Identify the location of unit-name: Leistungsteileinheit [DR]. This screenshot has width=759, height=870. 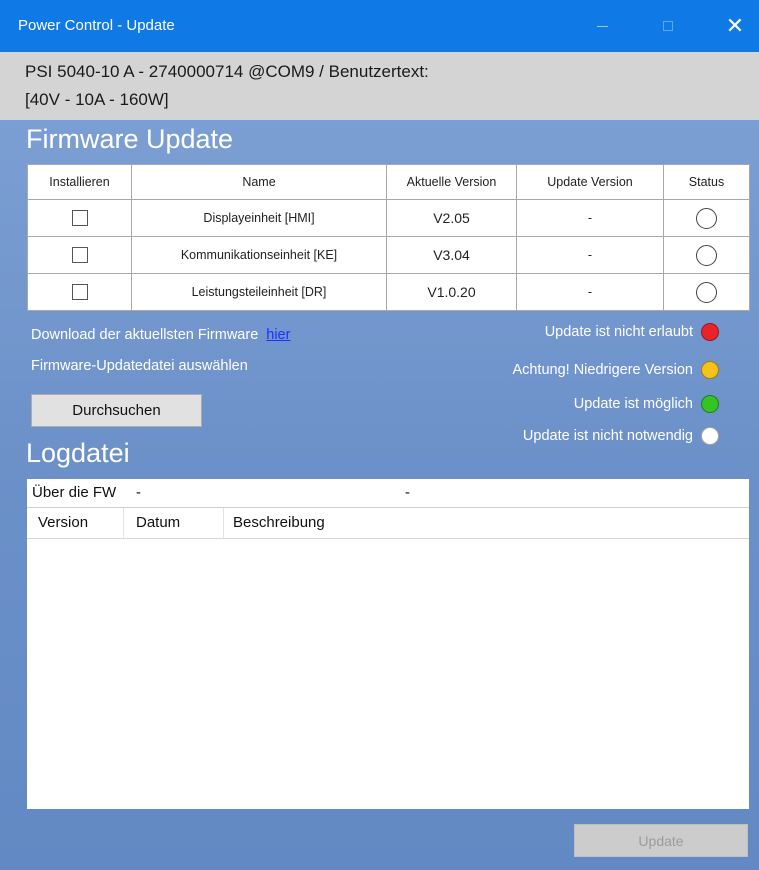
(259, 292).